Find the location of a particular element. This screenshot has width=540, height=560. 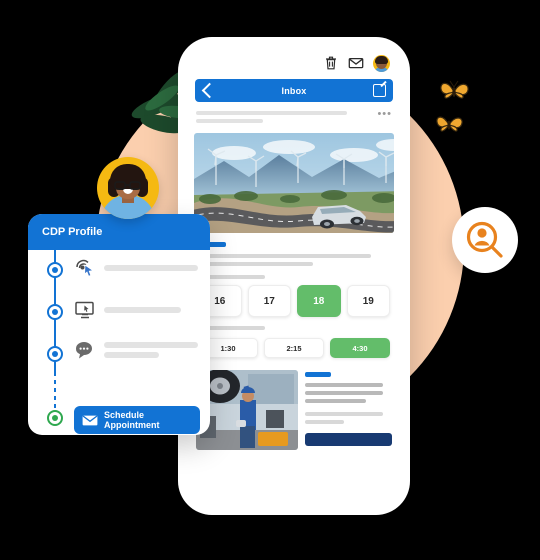

time-chip: 2:15 is located at coordinates (294, 348).